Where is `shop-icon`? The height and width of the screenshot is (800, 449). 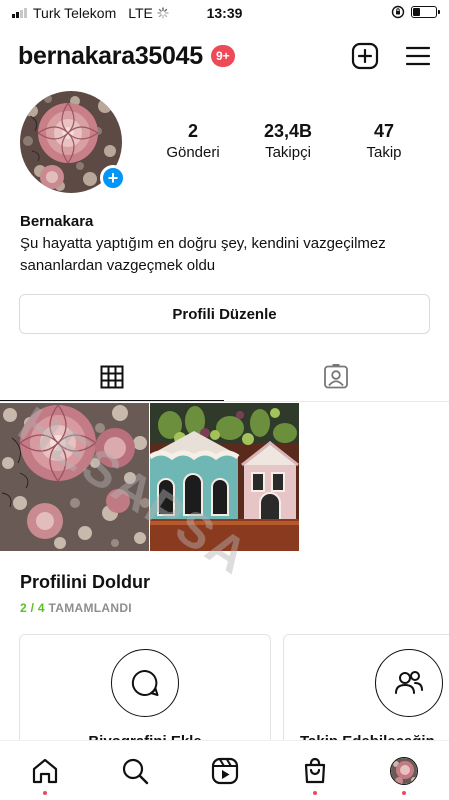
shop-icon is located at coordinates (315, 771).